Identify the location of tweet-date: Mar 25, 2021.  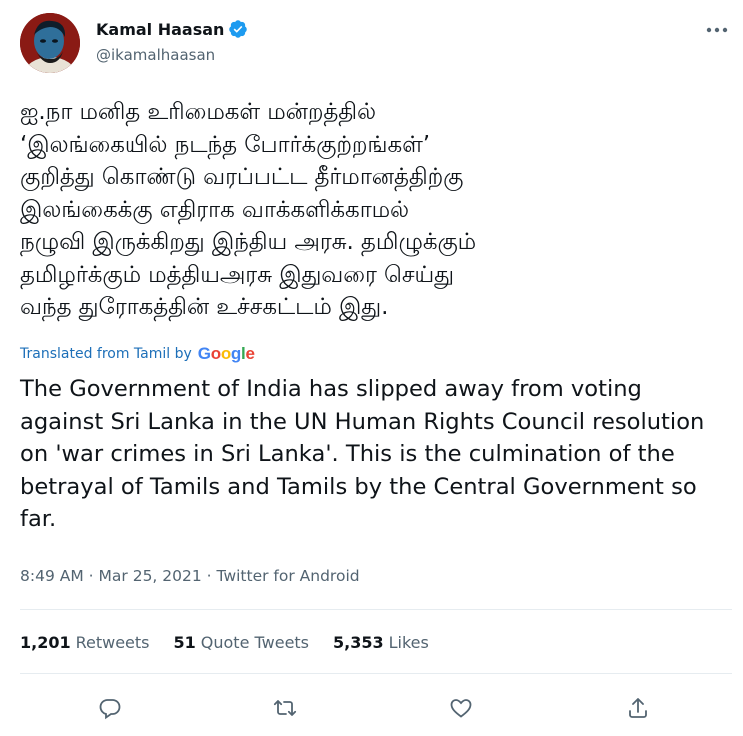
(150, 576).